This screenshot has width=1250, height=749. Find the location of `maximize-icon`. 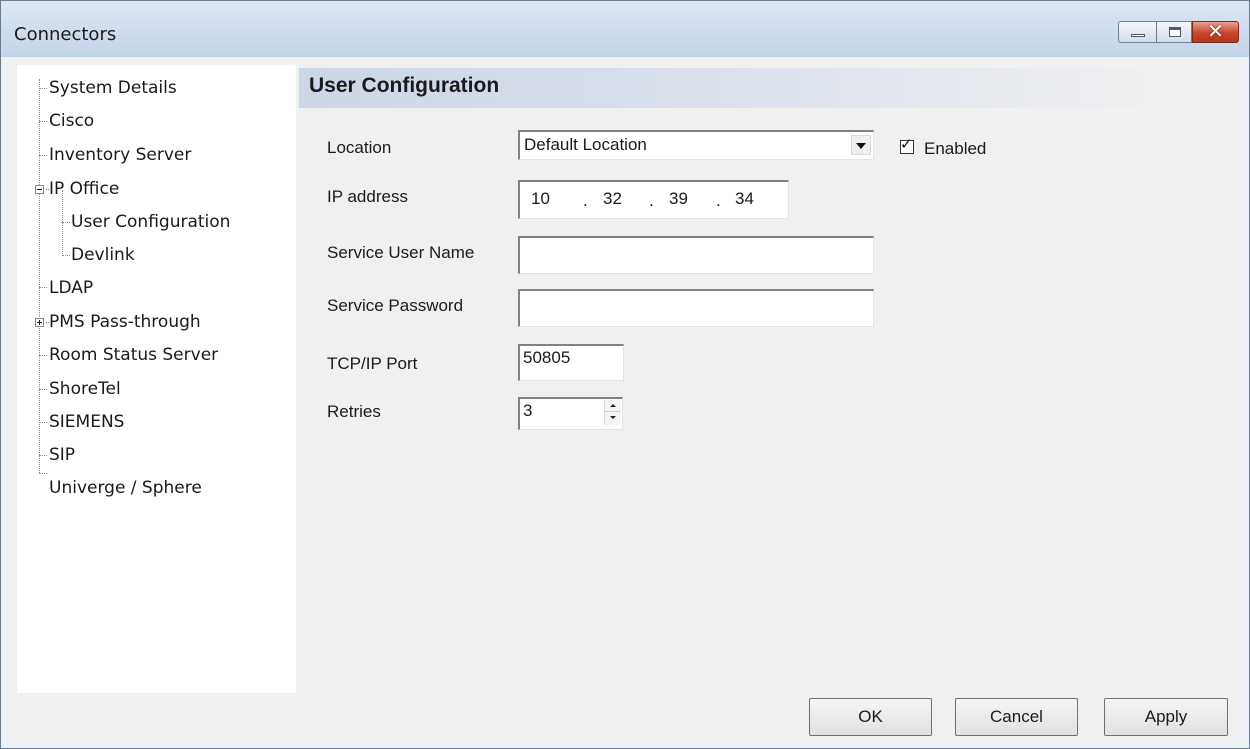

maximize-icon is located at coordinates (1175, 32).